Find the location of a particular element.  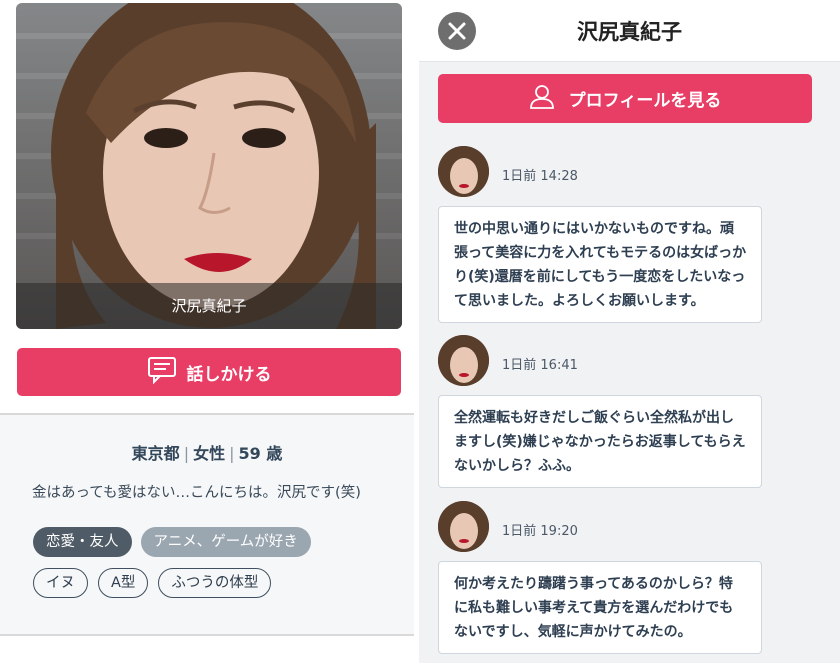

secondary-tags: イヌ A型 ふつうの体型 is located at coordinates (152, 583).